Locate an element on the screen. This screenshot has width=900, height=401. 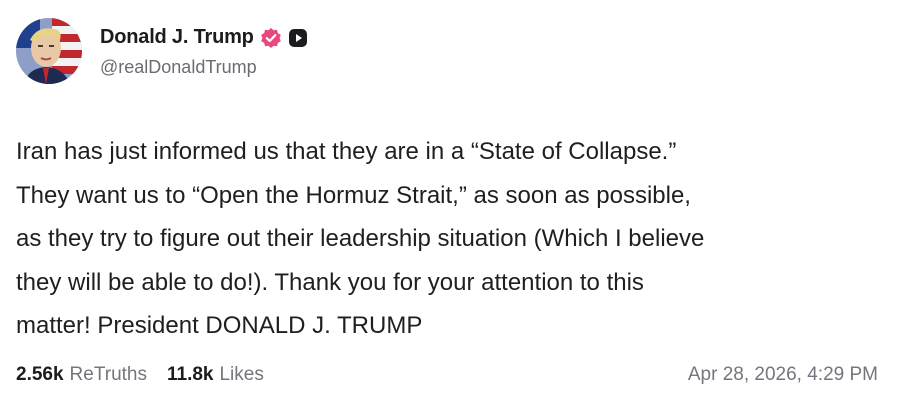
author-handle: @realDonaldTrump is located at coordinates (204, 67).